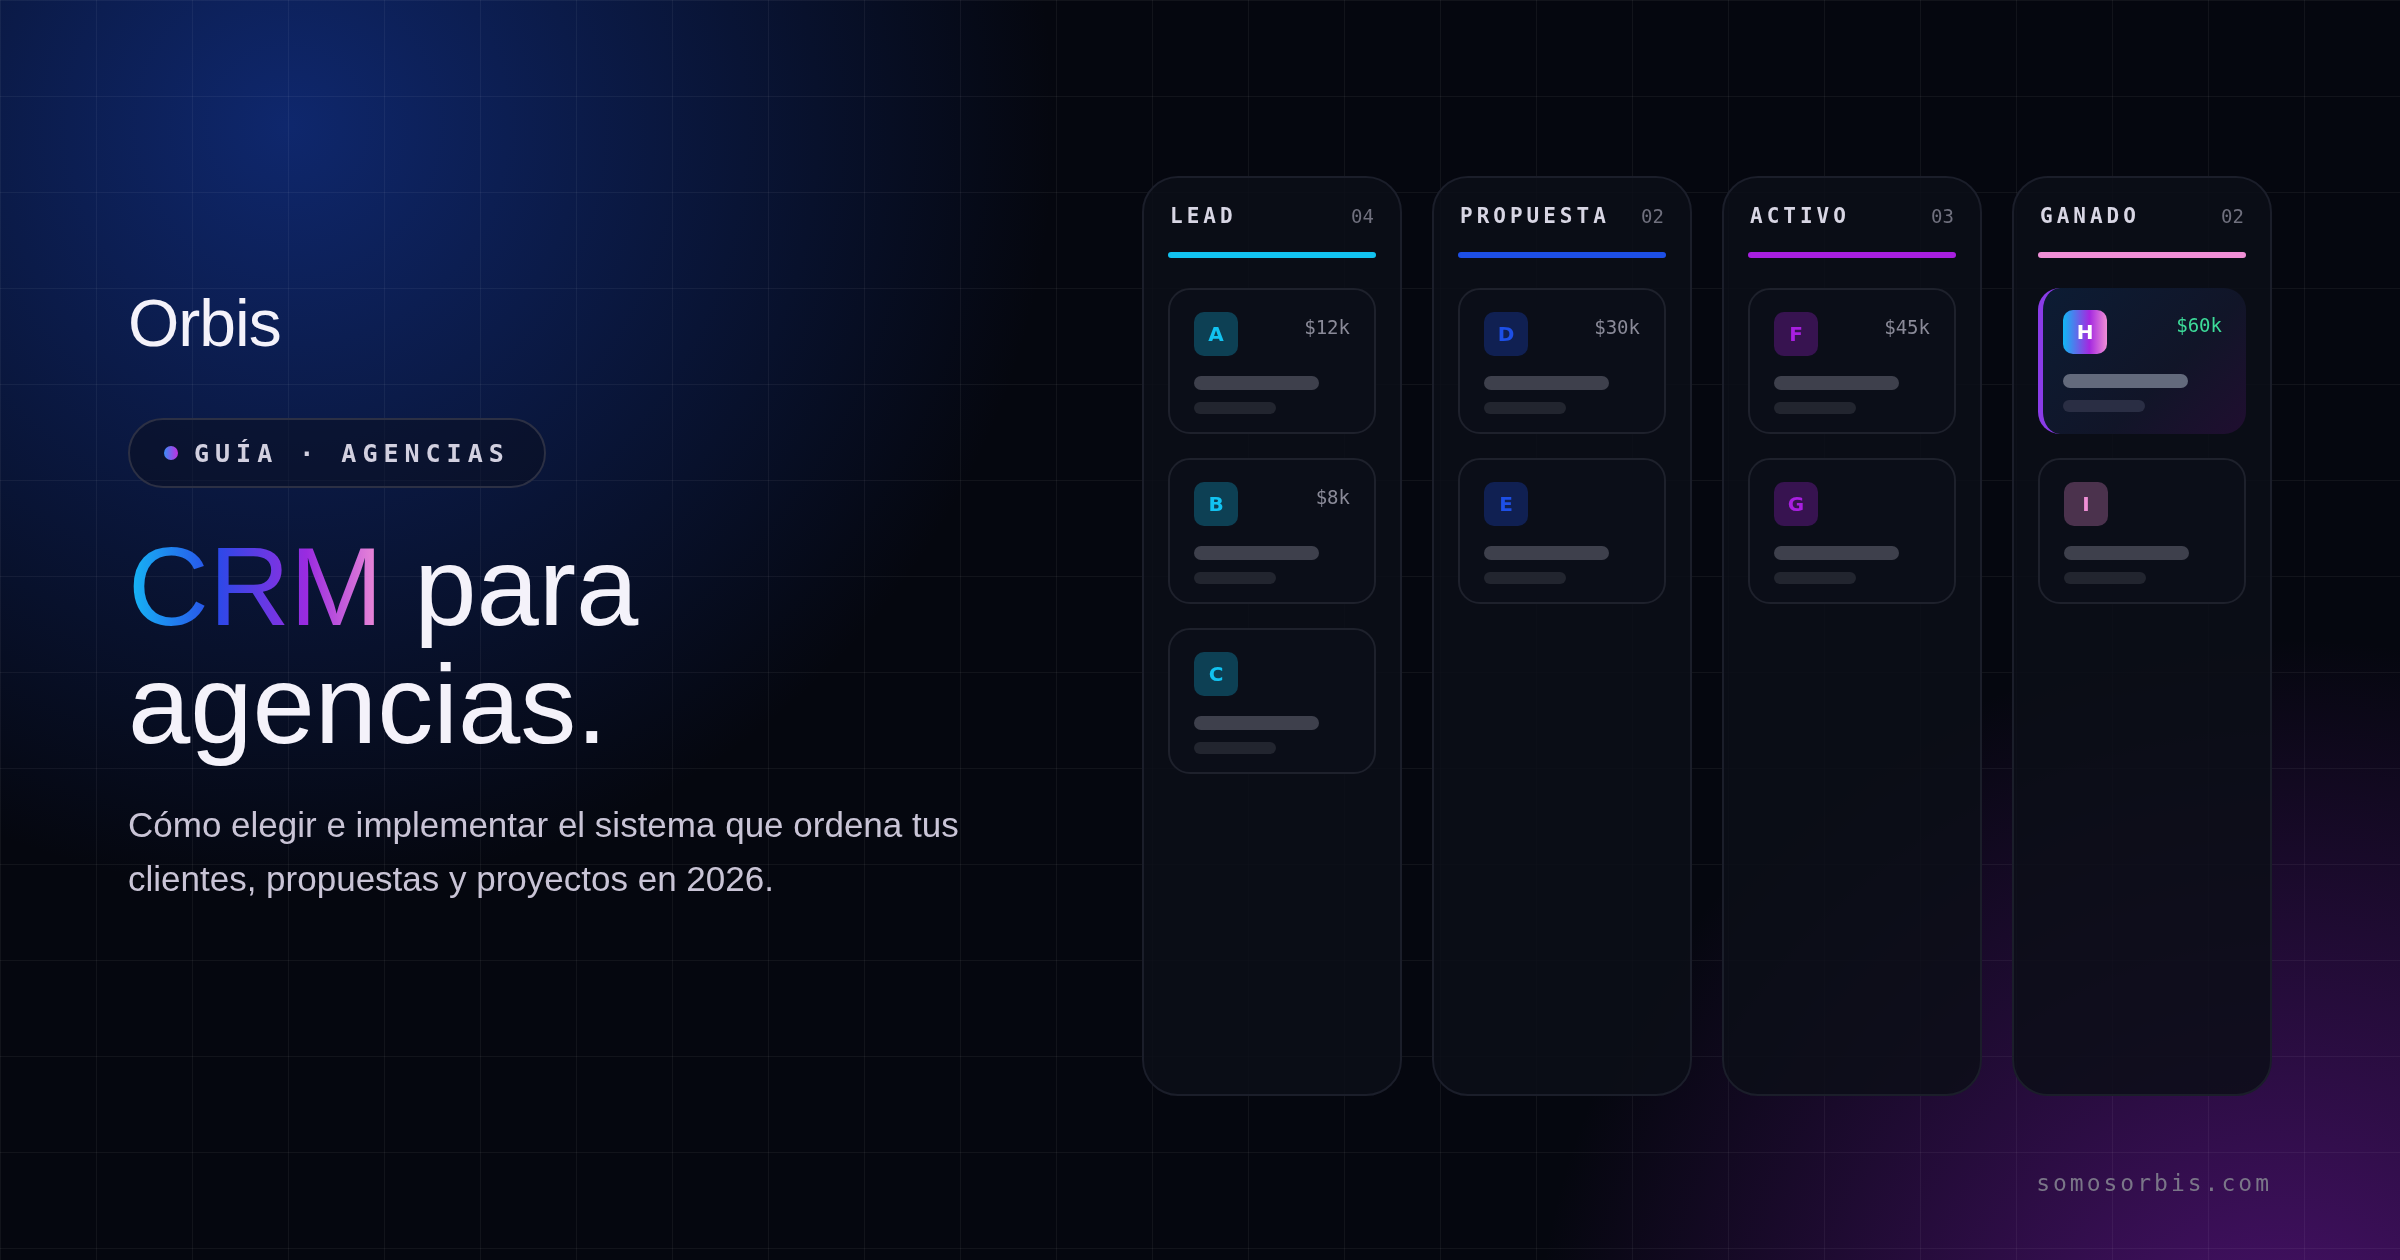 Image resolution: width=2400 pixels, height=1260 pixels. What do you see at coordinates (1796, 334) in the screenshot?
I see `avatar-initial: F` at bounding box center [1796, 334].